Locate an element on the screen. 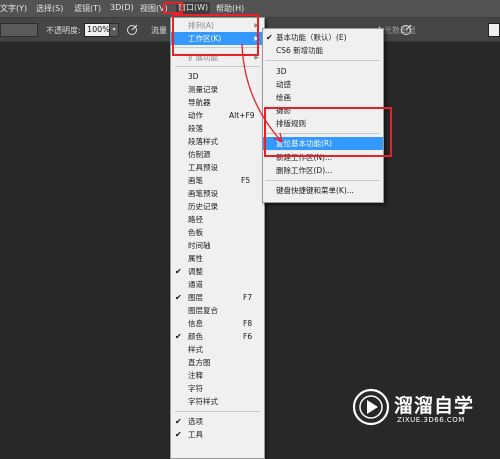  watermark: 溜溜自学 ZIXUE.3D66.COM is located at coordinates (425, 409).